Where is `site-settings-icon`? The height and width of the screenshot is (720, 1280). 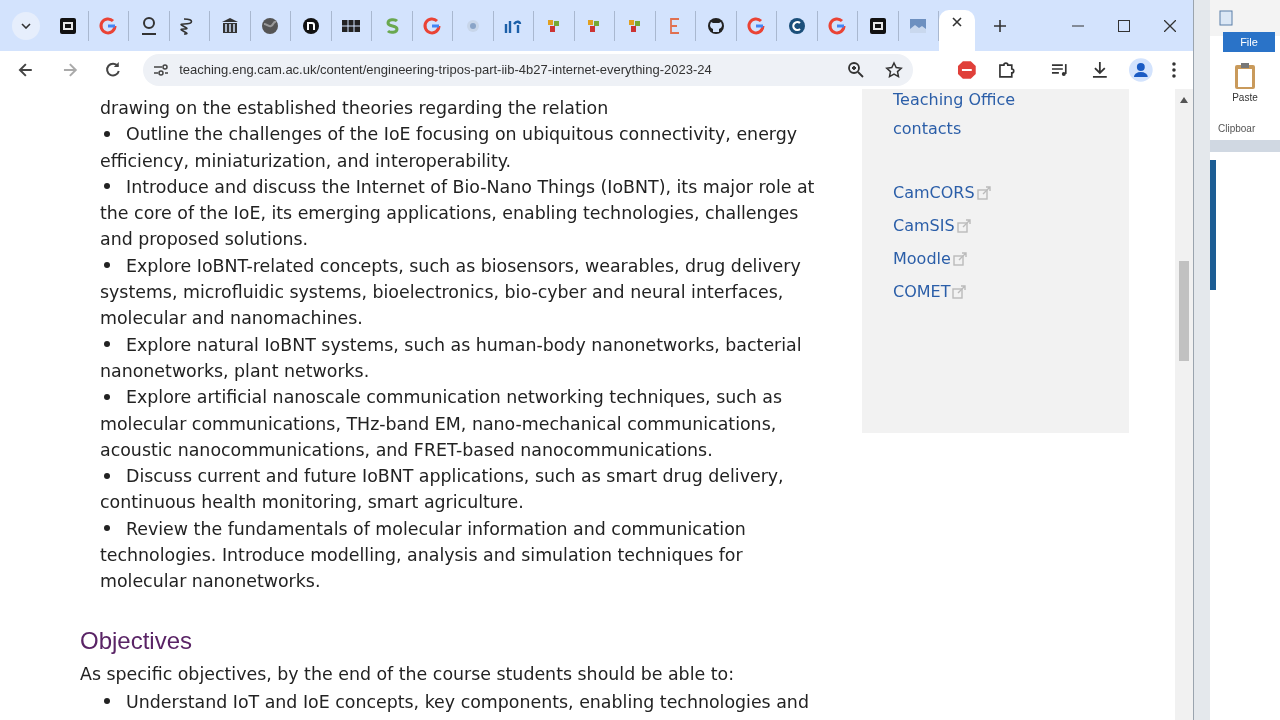 site-settings-icon is located at coordinates (161, 70).